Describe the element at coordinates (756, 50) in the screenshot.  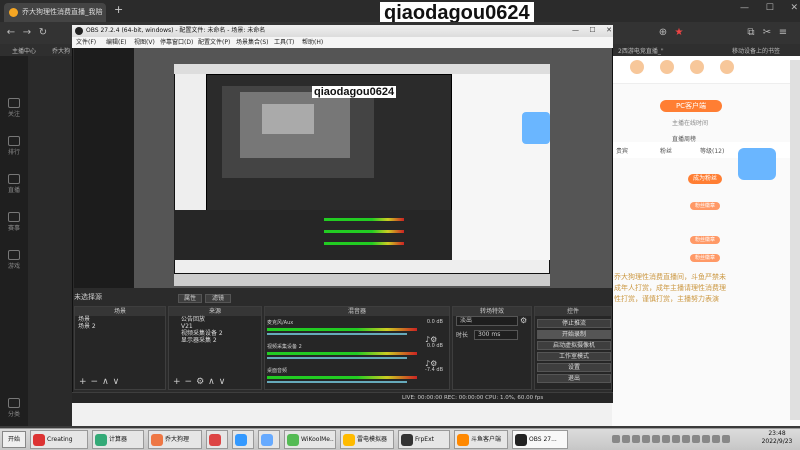
I see `bookmark-item: 移动设备上的书签` at that location.